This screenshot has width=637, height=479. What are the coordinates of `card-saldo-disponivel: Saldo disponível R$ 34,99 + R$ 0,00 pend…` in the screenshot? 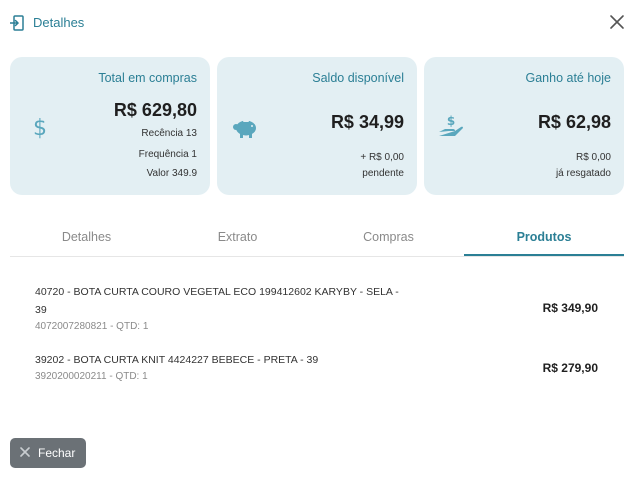 It's located at (317, 126).